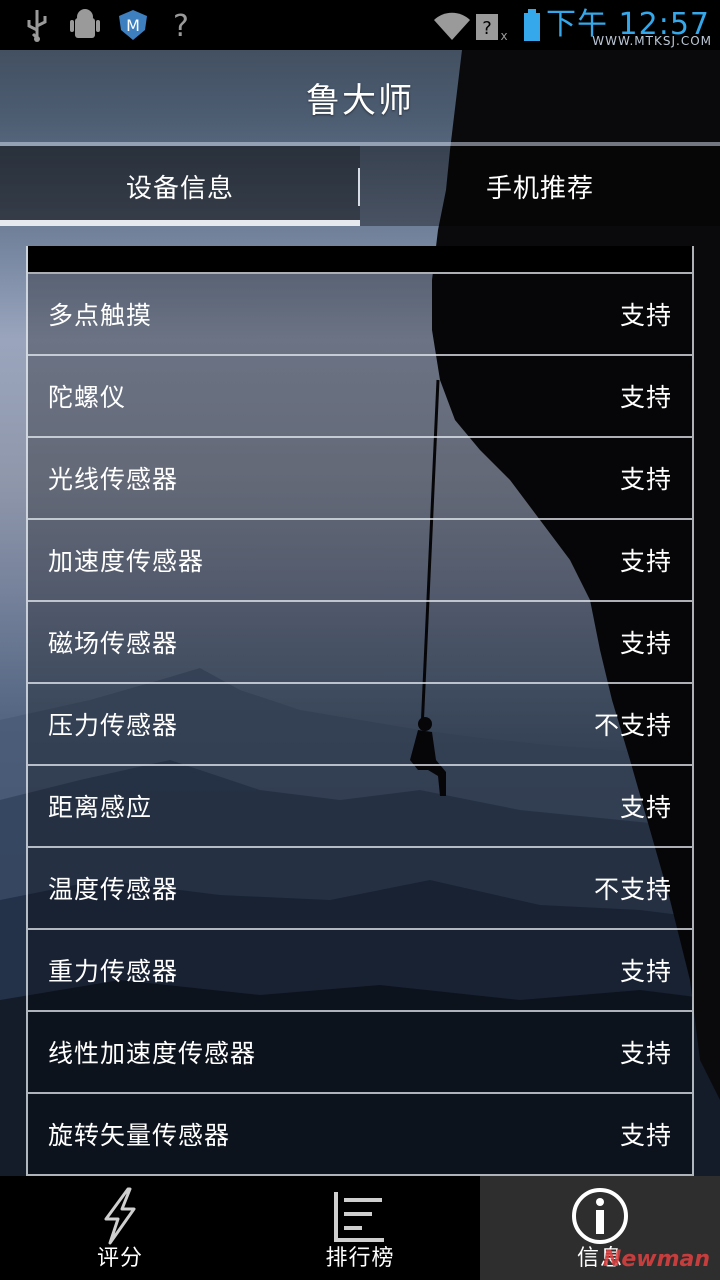 Image resolution: width=720 pixels, height=1280 pixels. What do you see at coordinates (360, 315) in the screenshot?
I see `list-item: 多点触摸 支持` at bounding box center [360, 315].